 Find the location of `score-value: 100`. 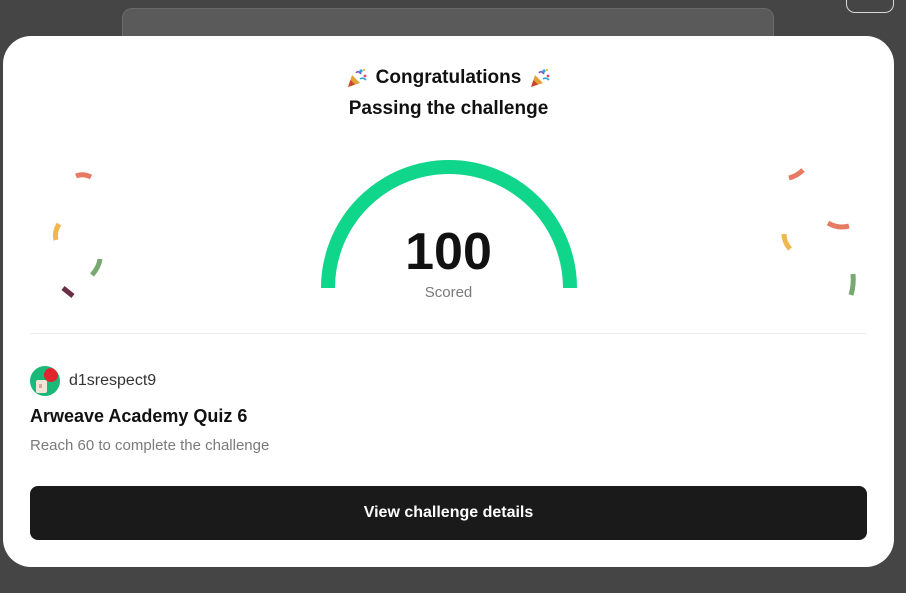

score-value: 100 is located at coordinates (448, 252).